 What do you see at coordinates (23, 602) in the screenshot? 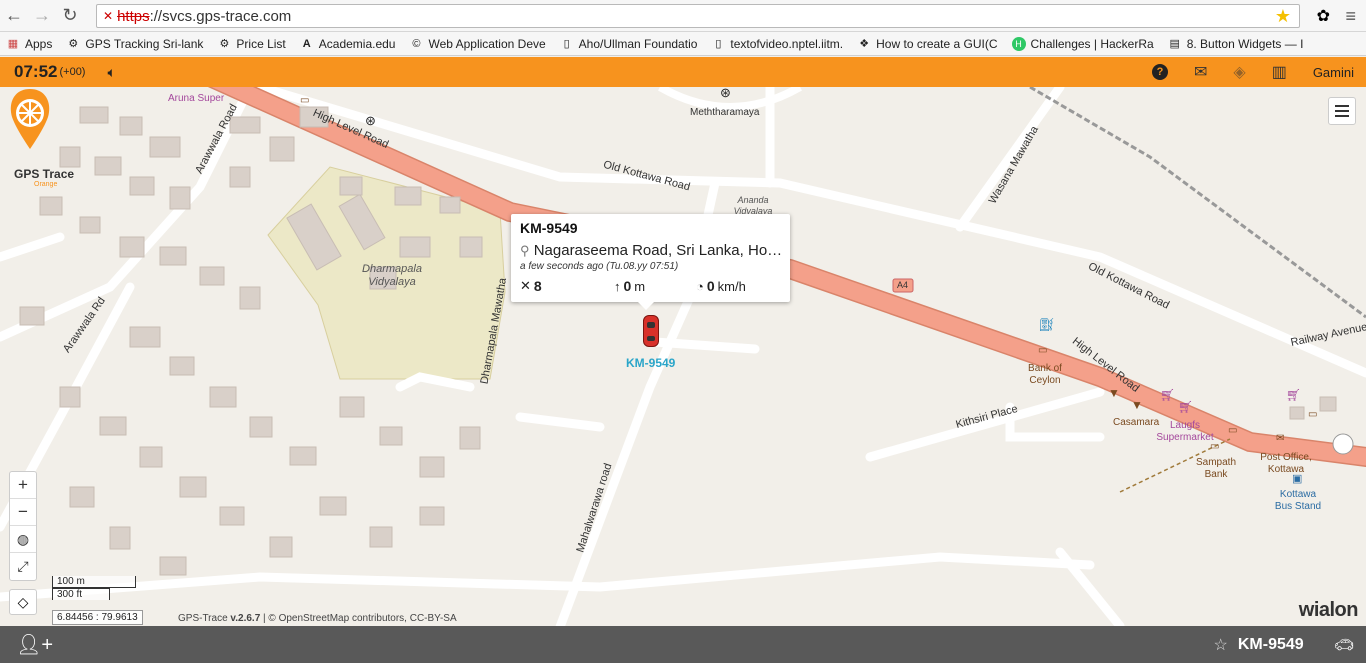
I see `layers-icon: ◇` at bounding box center [23, 602].